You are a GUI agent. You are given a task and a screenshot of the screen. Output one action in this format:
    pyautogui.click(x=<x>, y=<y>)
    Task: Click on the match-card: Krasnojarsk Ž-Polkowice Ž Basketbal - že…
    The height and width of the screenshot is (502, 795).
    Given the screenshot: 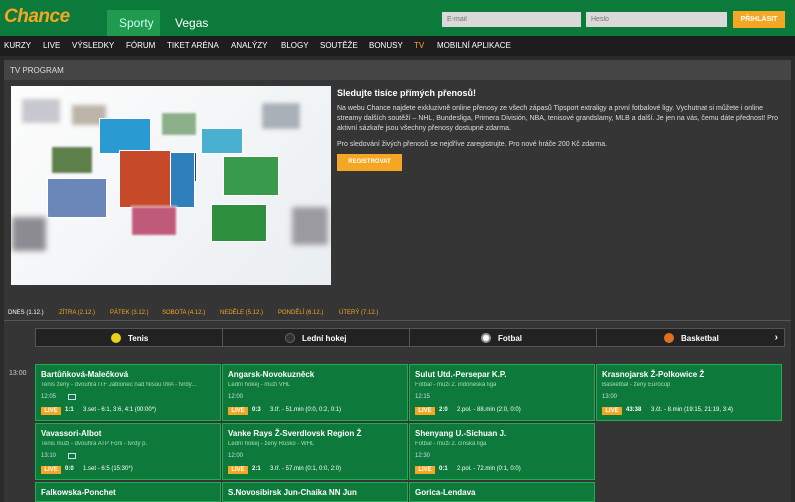 What is the action you would take?
    pyautogui.click(x=689, y=392)
    